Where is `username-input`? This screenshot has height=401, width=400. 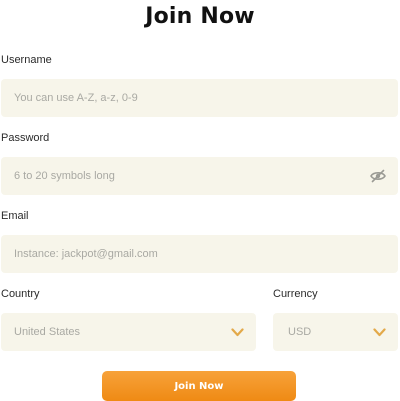
username-input is located at coordinates (200, 98).